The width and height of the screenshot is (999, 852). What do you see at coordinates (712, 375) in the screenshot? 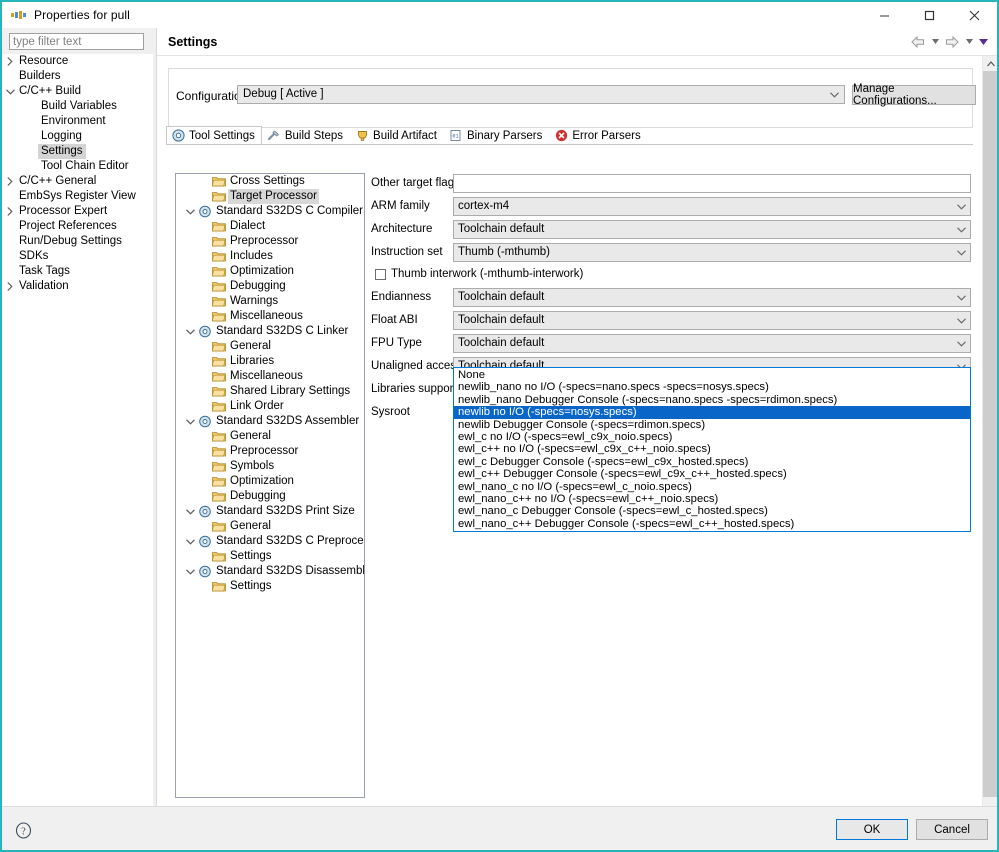
I see `dropdown-option-0: None` at bounding box center [712, 375].